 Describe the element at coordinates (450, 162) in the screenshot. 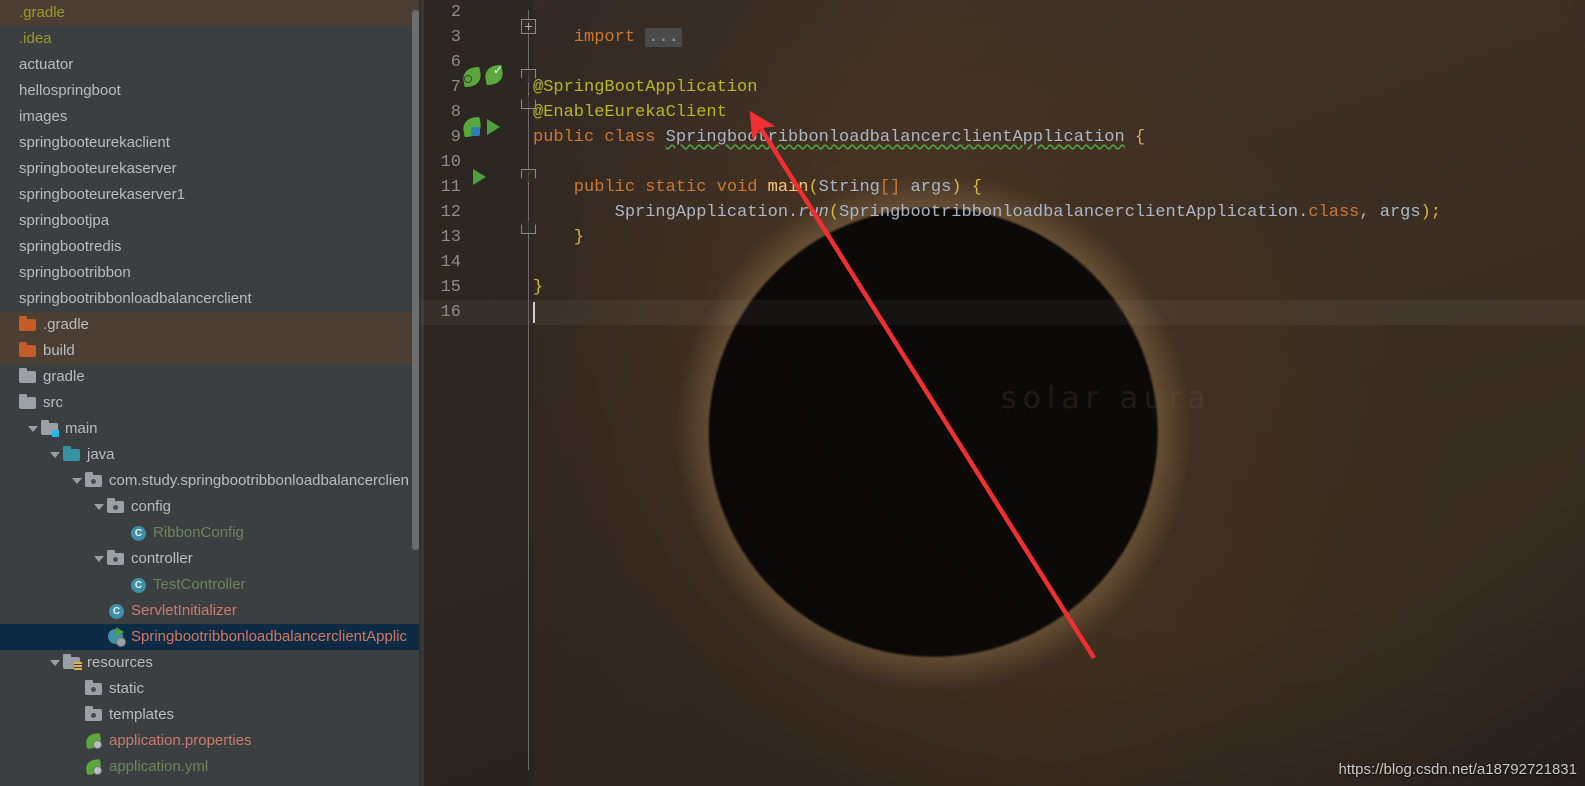

I see `line-number: 10` at that location.